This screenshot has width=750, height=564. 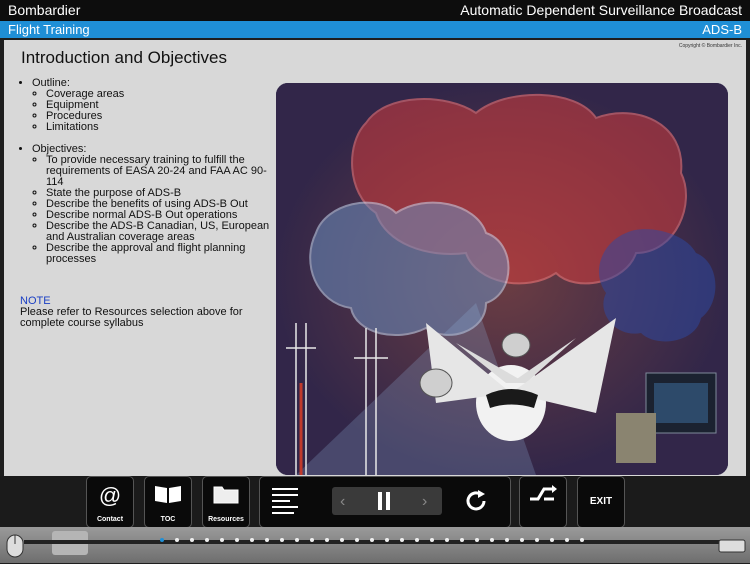 I want to click on at-sign-icon: @, so click(x=110, y=495).